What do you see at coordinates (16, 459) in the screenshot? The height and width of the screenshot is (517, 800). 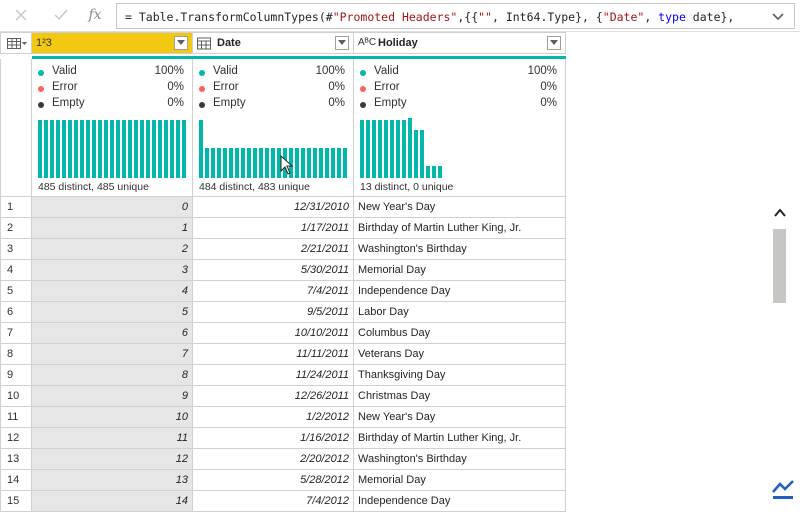 I see `row-number: 13` at bounding box center [16, 459].